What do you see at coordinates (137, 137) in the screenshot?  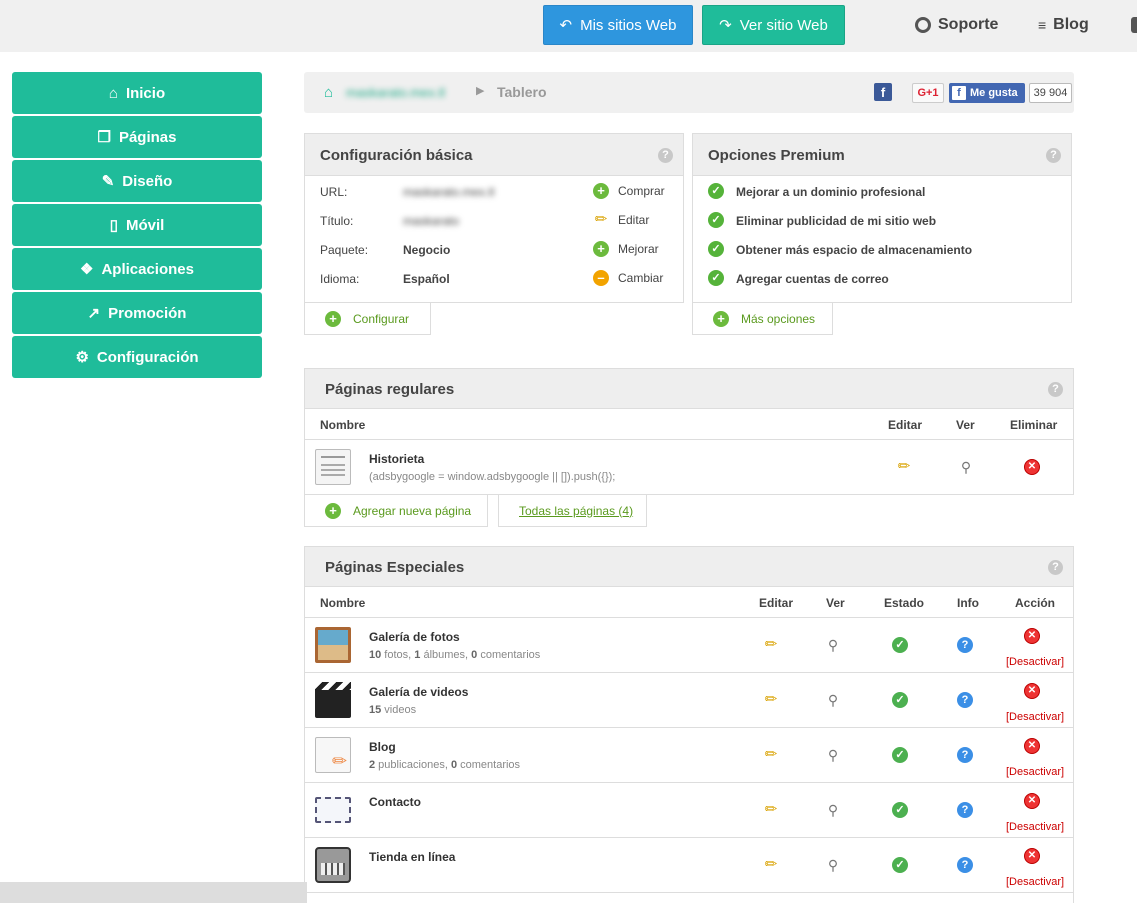 I see `sidebar-item-paginas: ❐ Páginas` at bounding box center [137, 137].